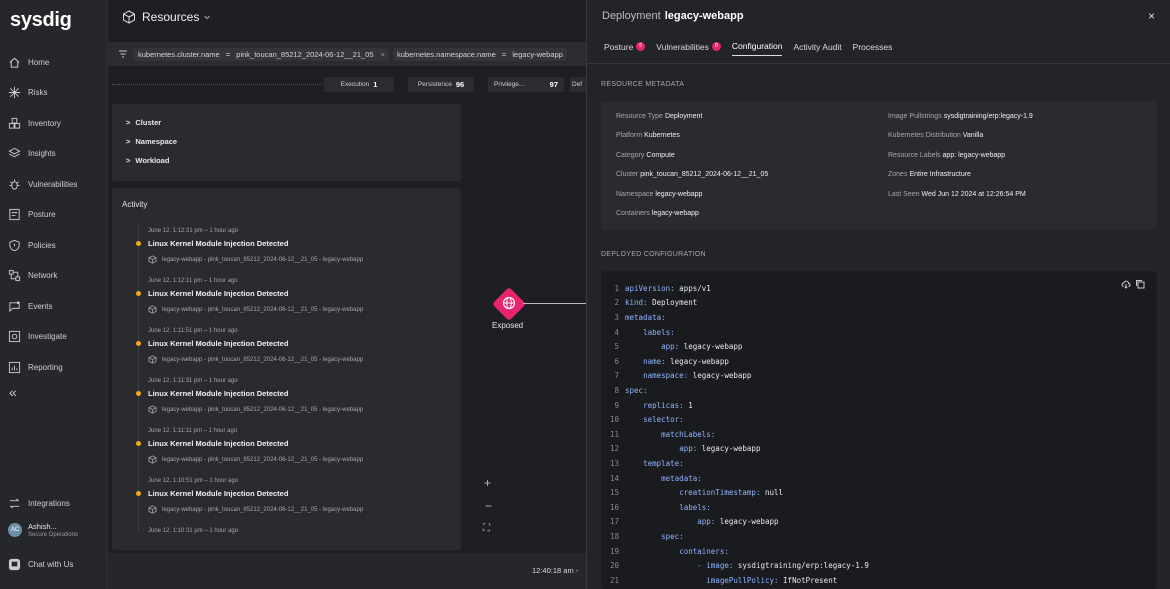  What do you see at coordinates (879, 434) in the screenshot?
I see `code-line: 11 matchLabels:` at bounding box center [879, 434].